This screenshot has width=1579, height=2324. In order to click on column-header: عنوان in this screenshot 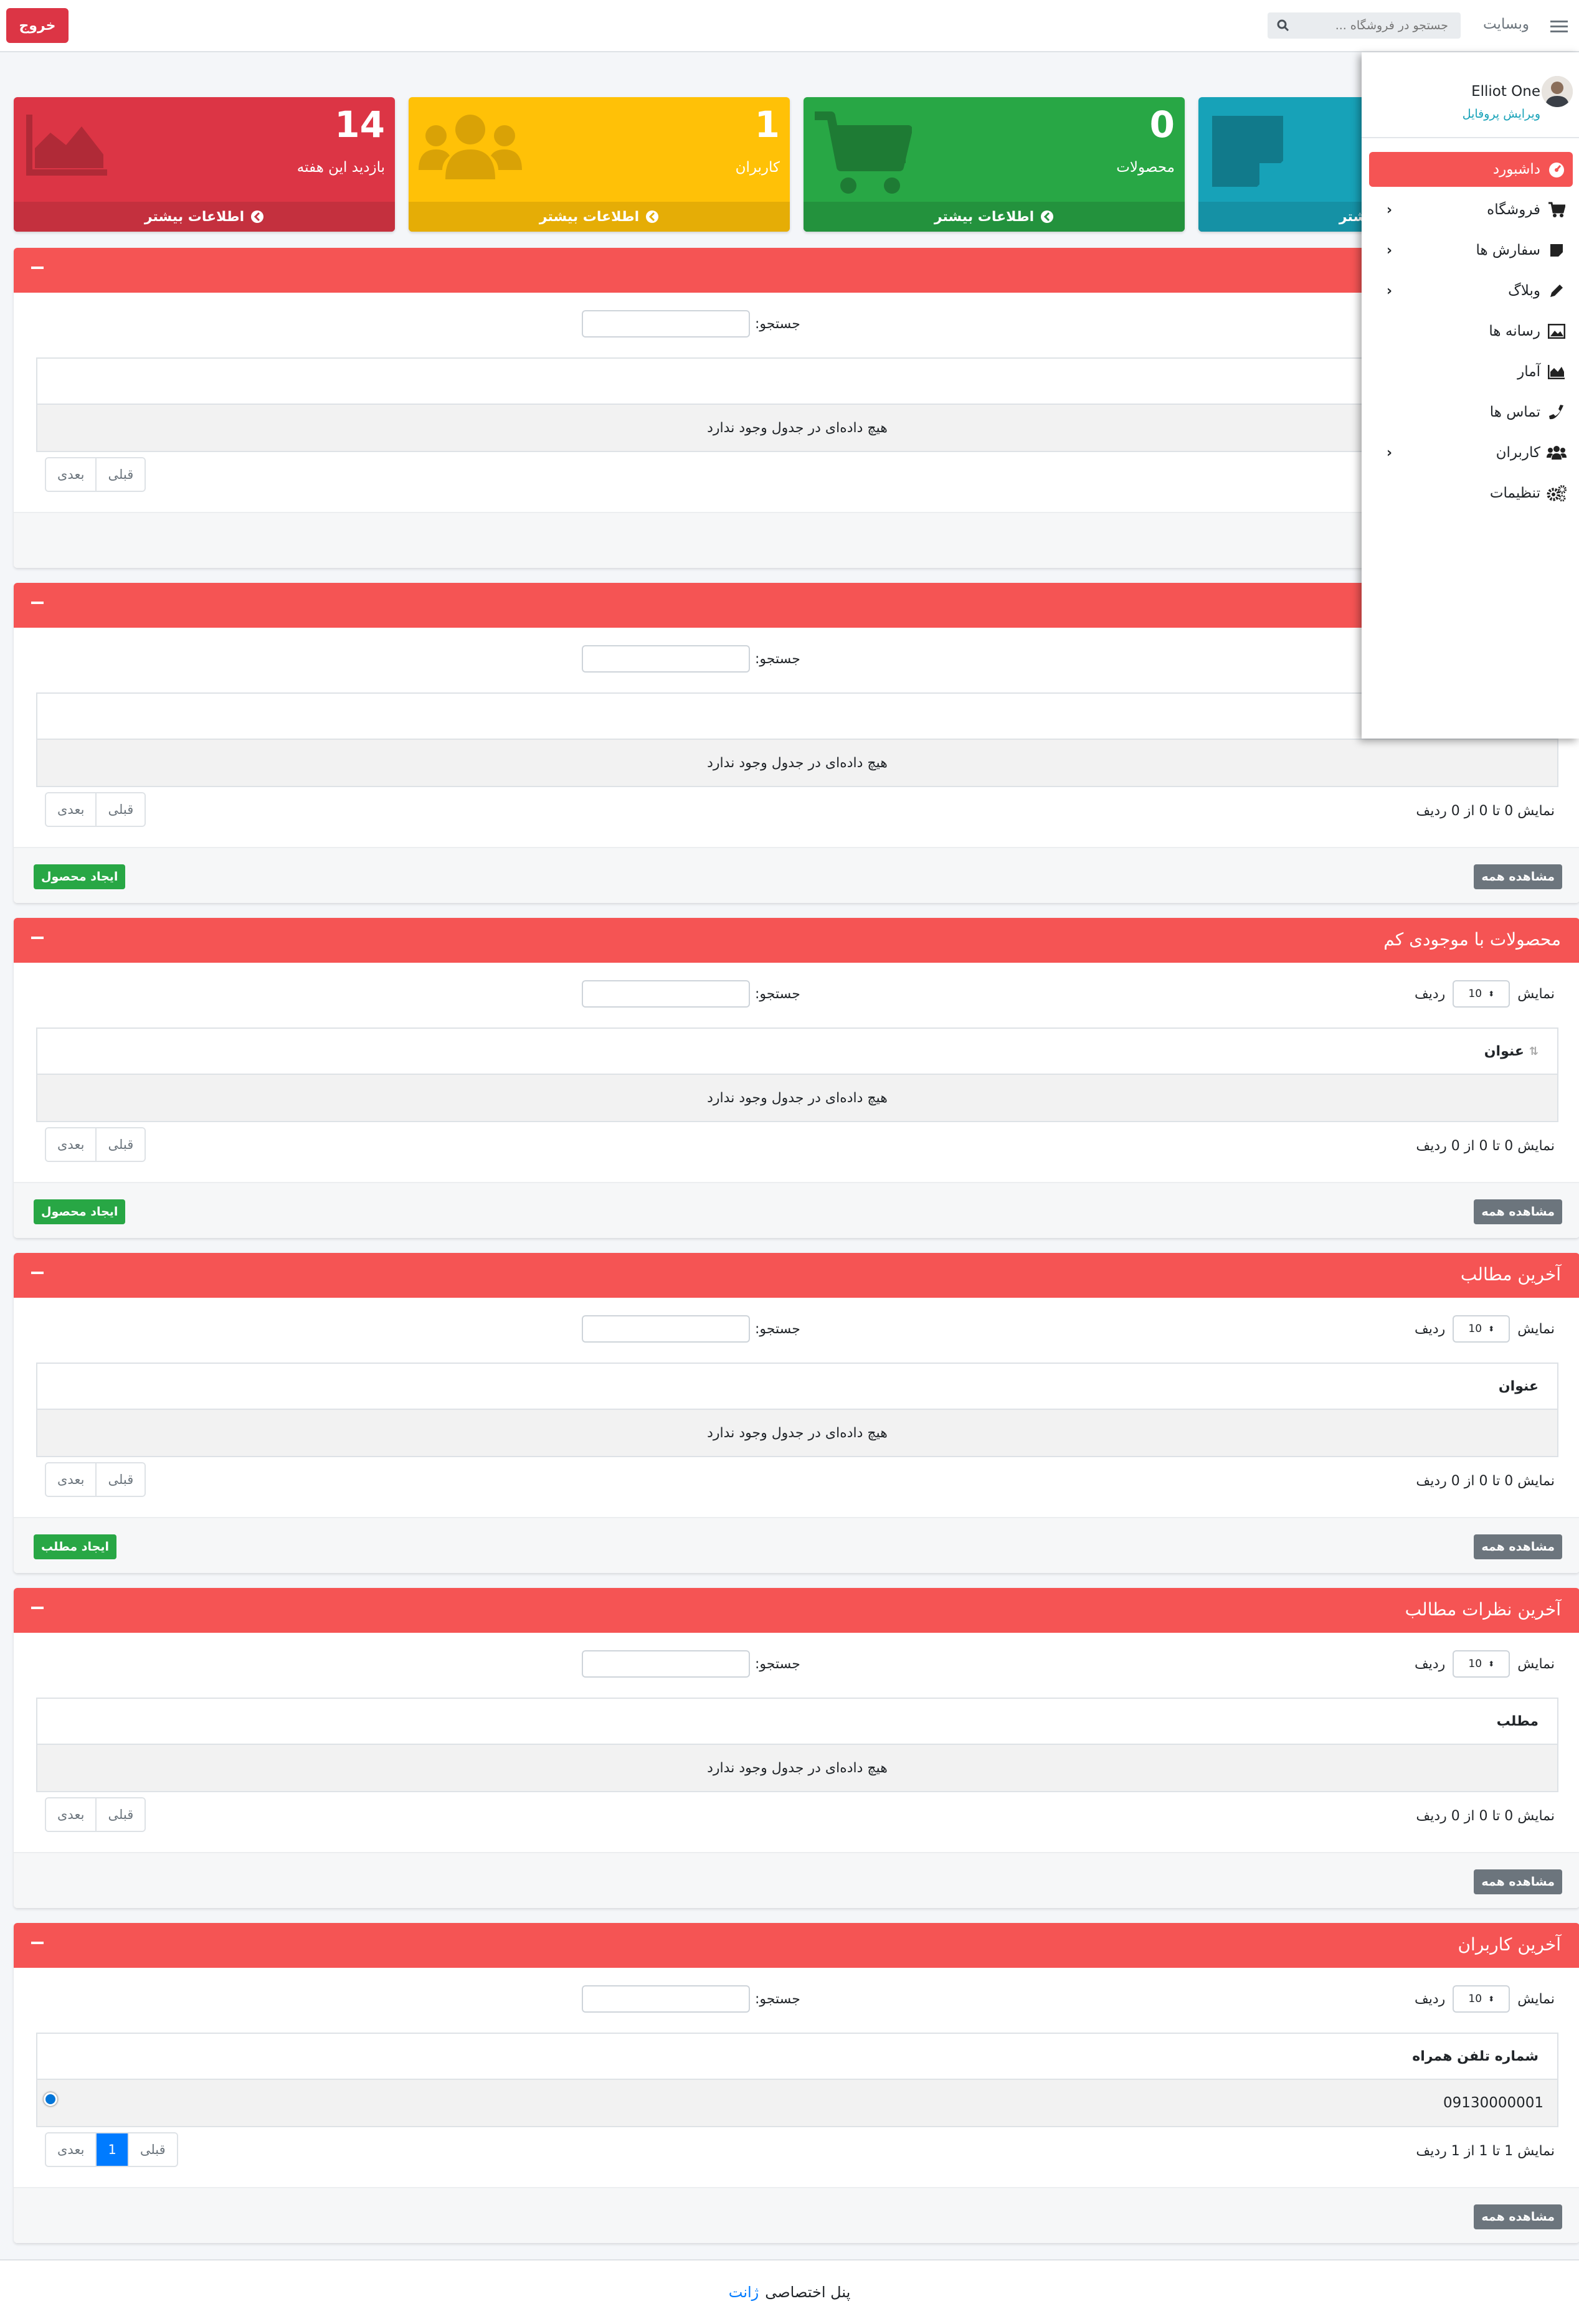, I will do `click(1519, 1387)`.